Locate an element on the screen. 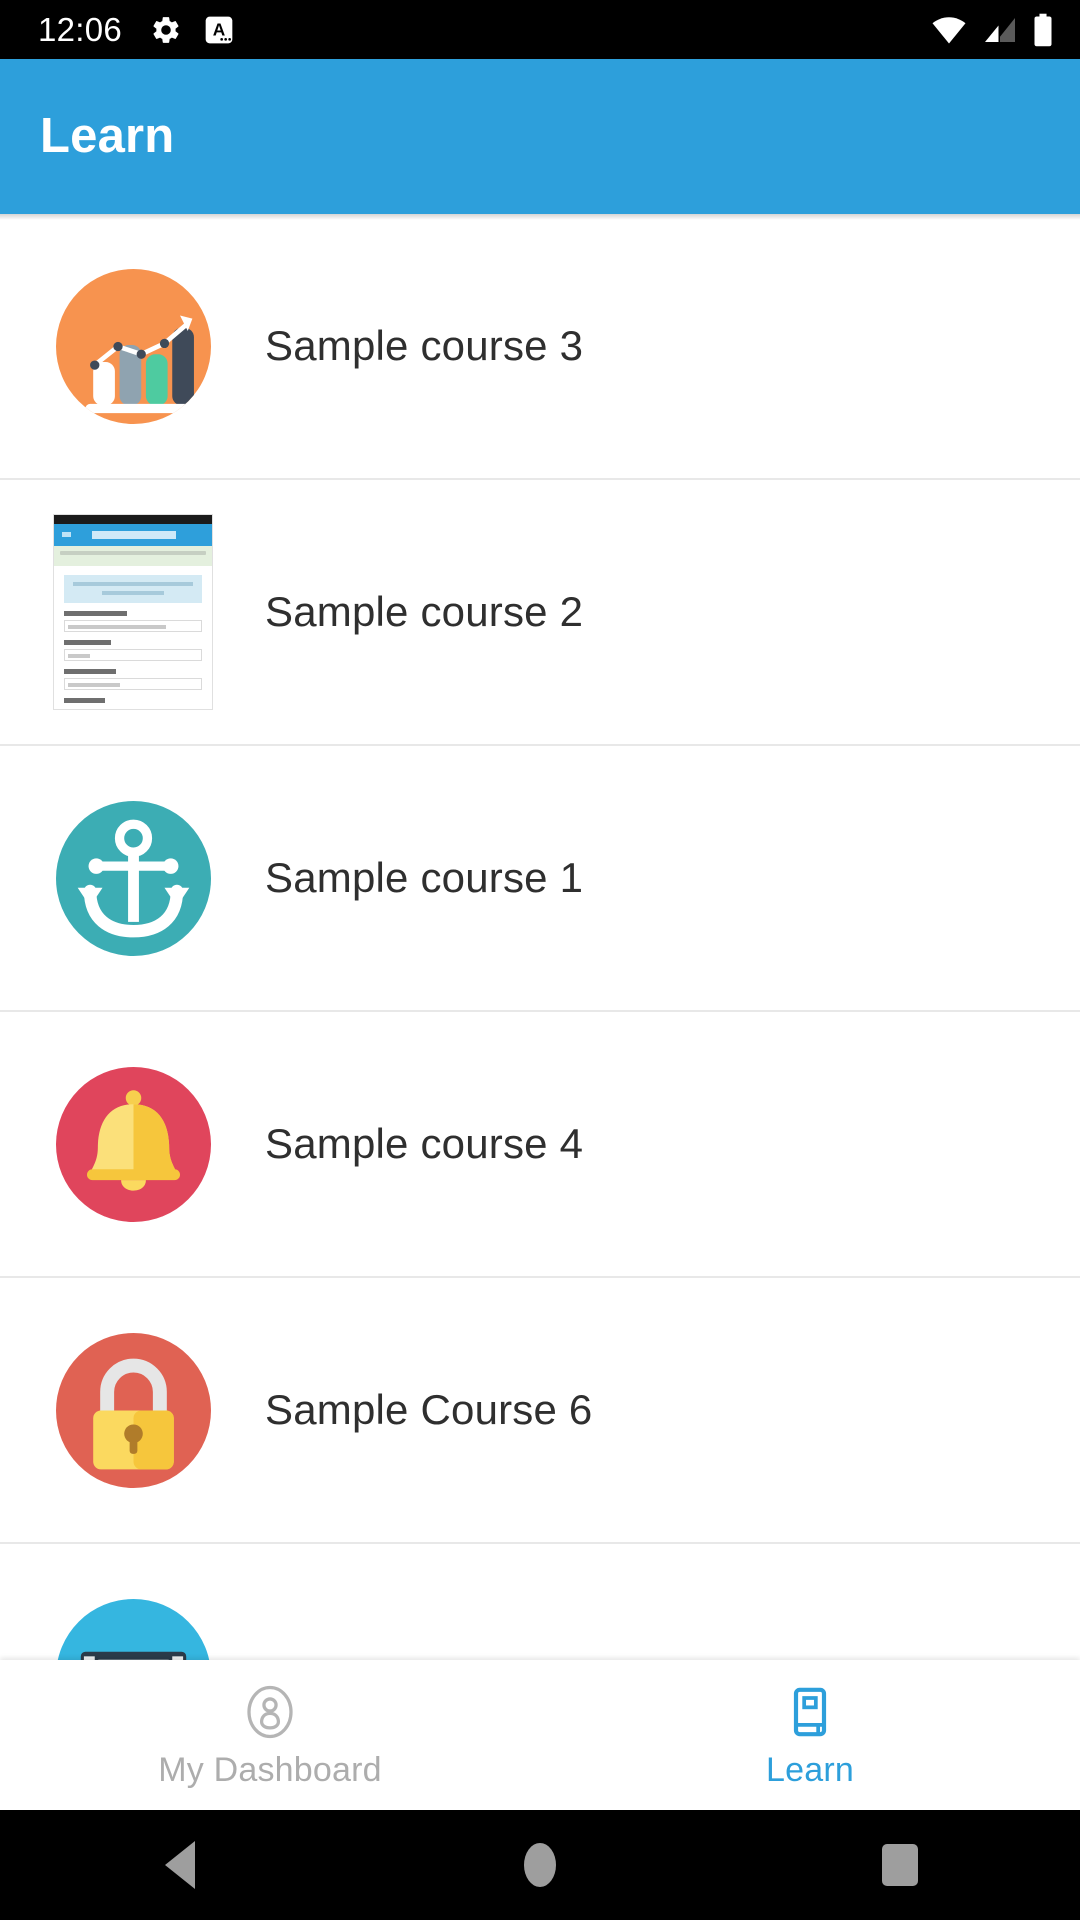 This screenshot has width=1080, height=1920. list-item: Sample course 3 is located at coordinates (540, 347).